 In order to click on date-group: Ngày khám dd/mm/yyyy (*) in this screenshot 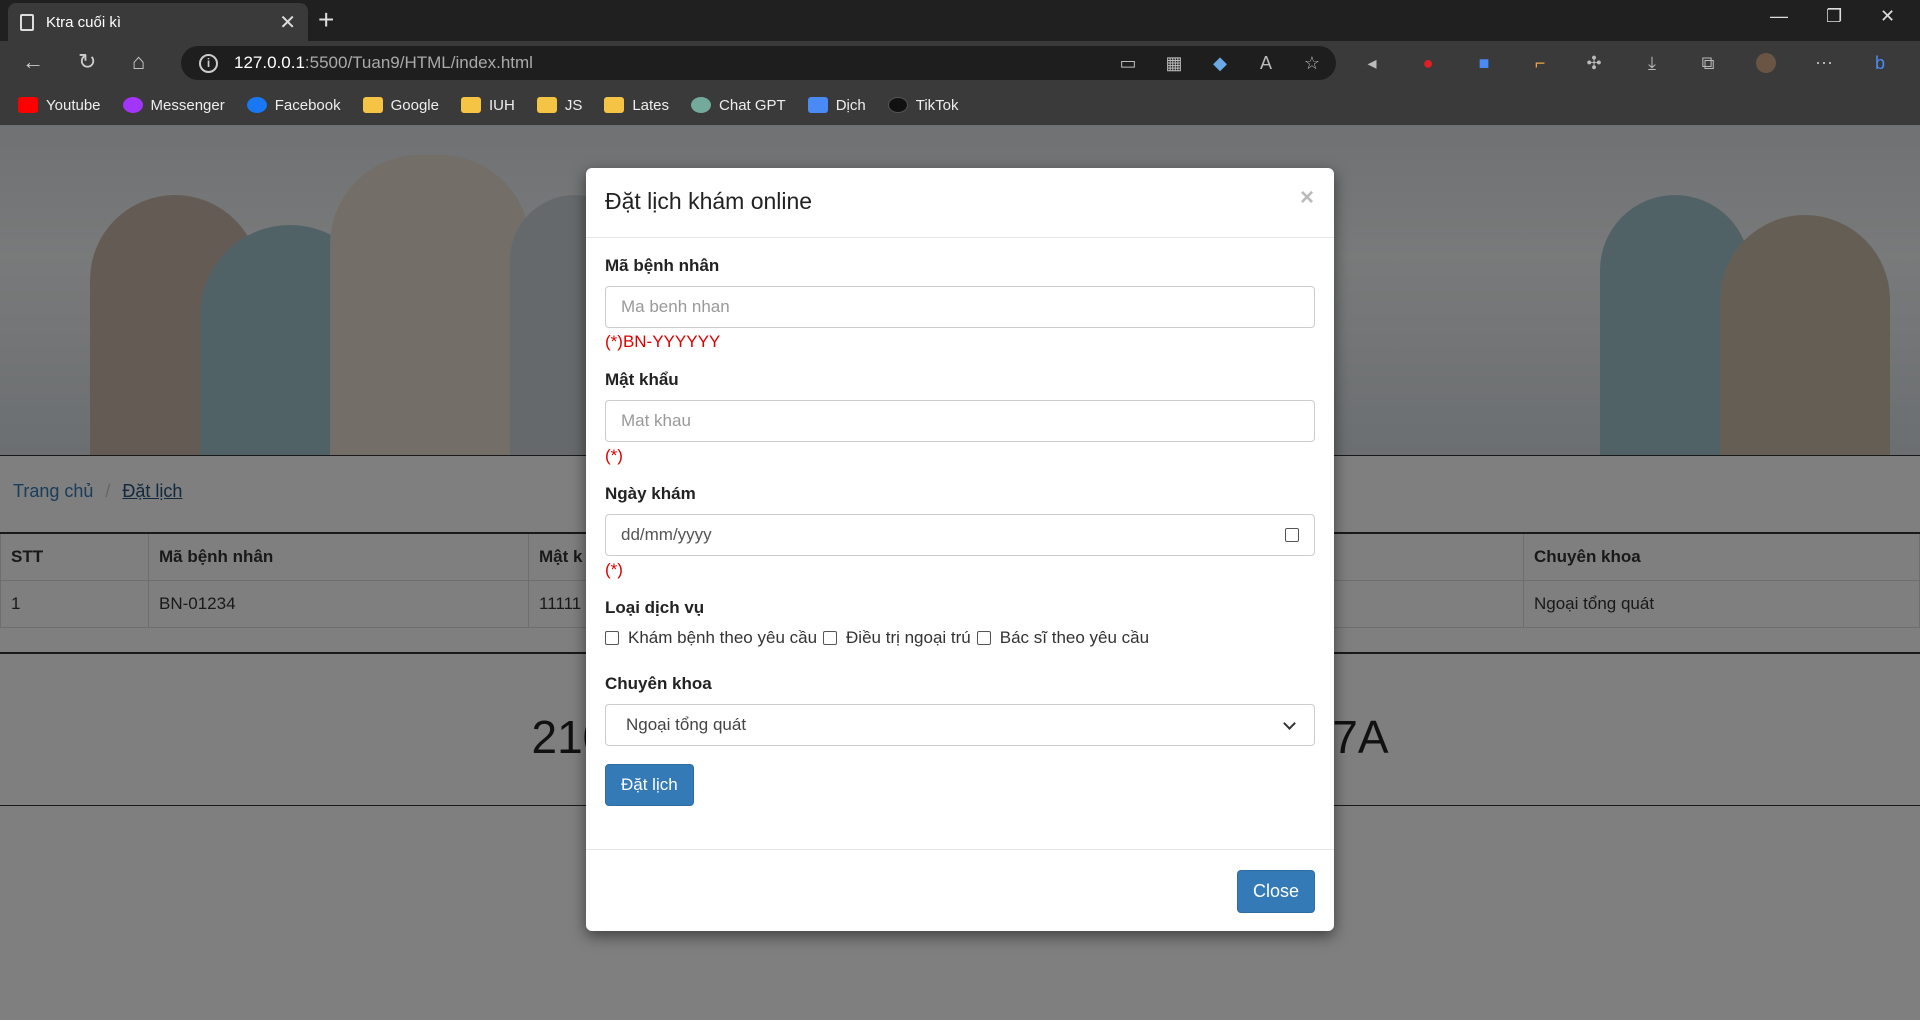, I will do `click(960, 535)`.